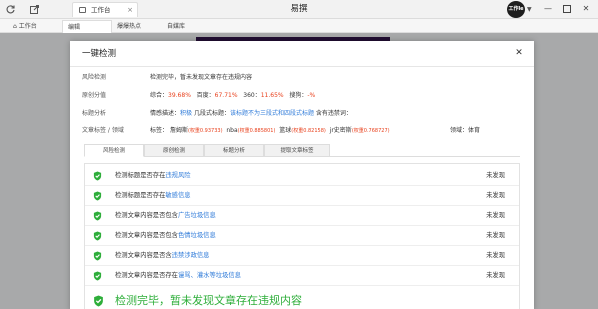 Image resolution: width=598 pixels, height=309 pixels. Describe the element at coordinates (187, 26) in the screenshot. I see `tab-media-library: 自媒库` at that location.